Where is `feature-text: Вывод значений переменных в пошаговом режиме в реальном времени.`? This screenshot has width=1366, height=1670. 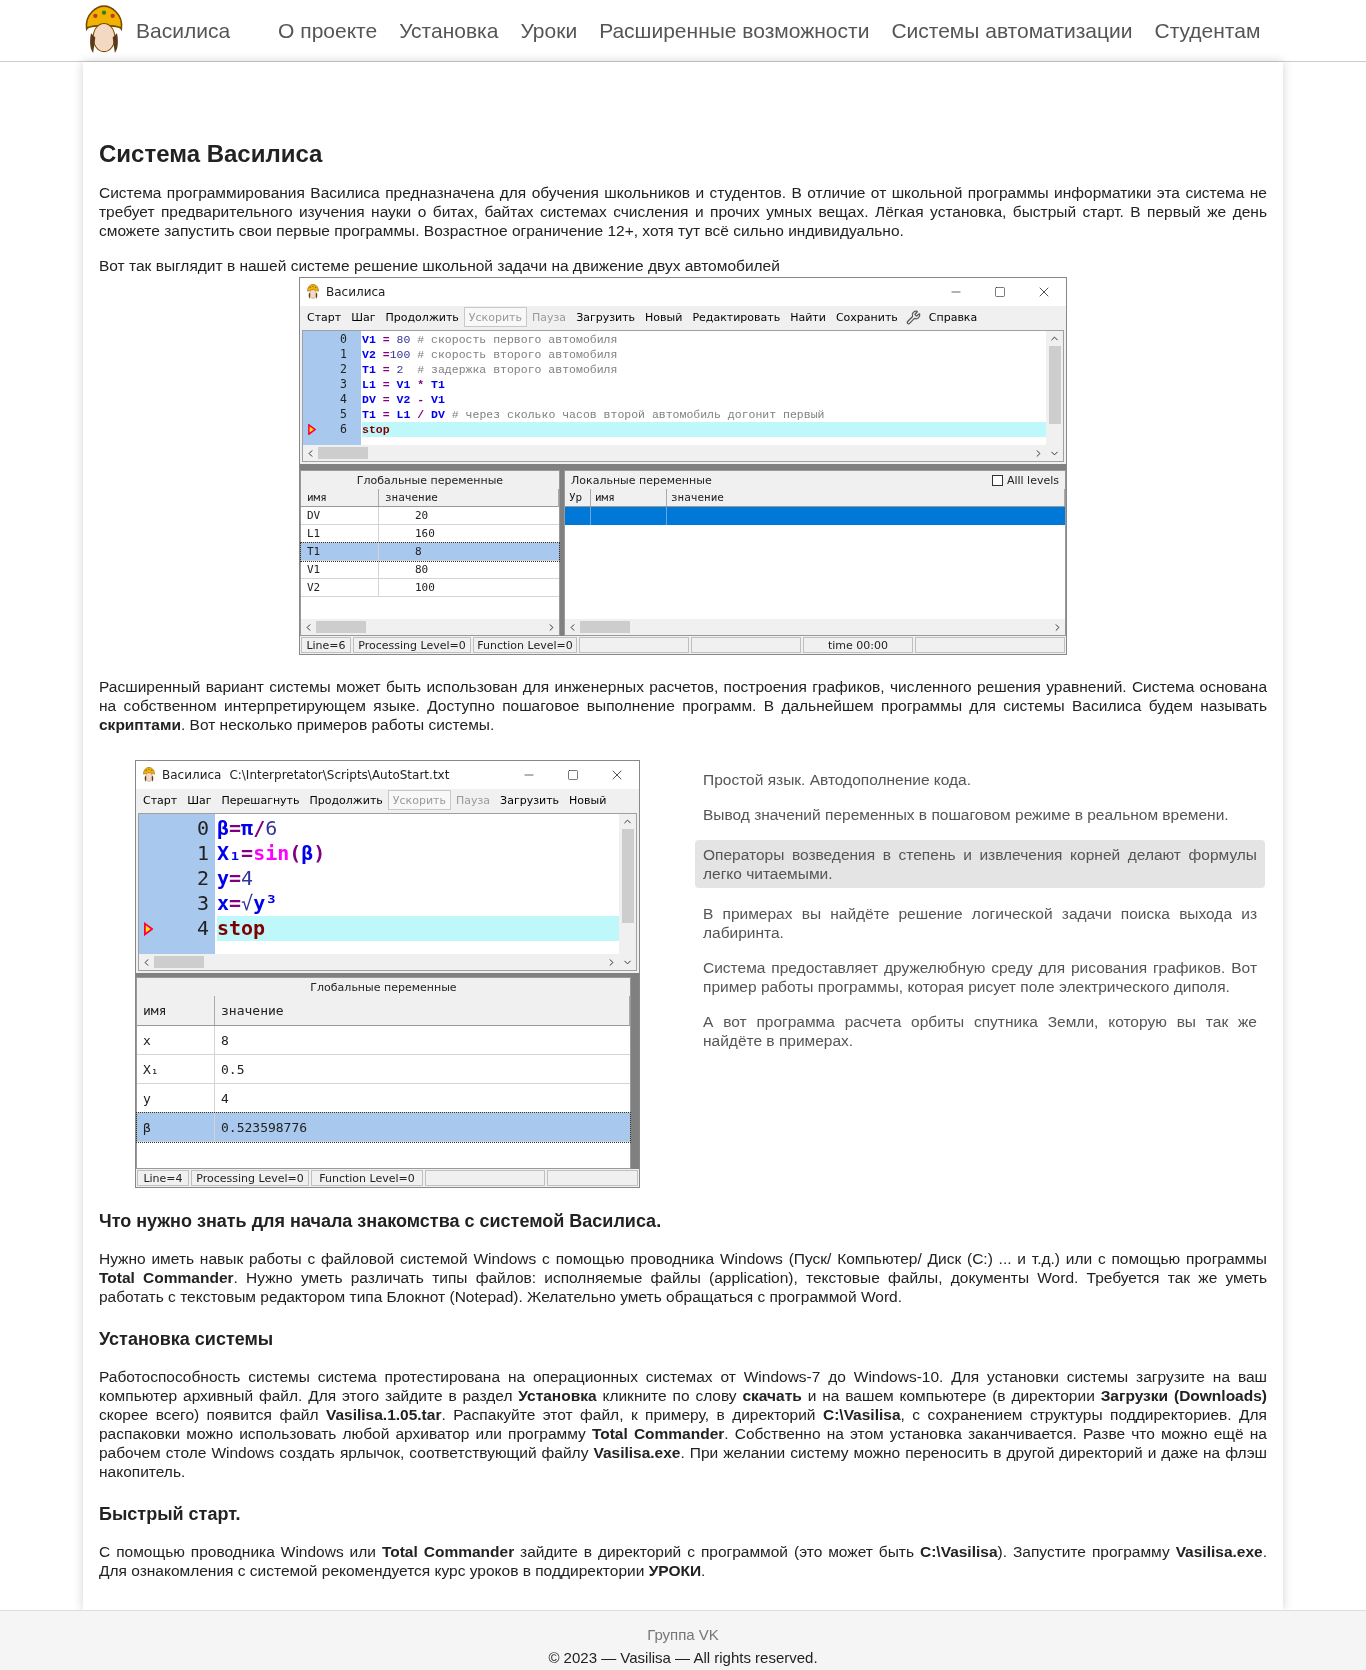
feature-text: Вывод значений переменных в пошаговом режиме в реальном времени. is located at coordinates (966, 814).